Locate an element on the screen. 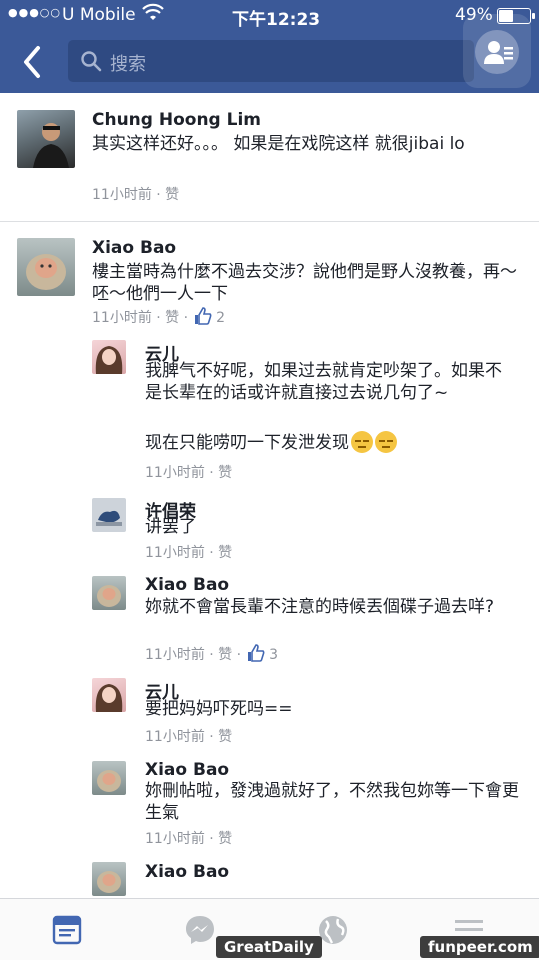  messenger-tab is located at coordinates (200, 930).